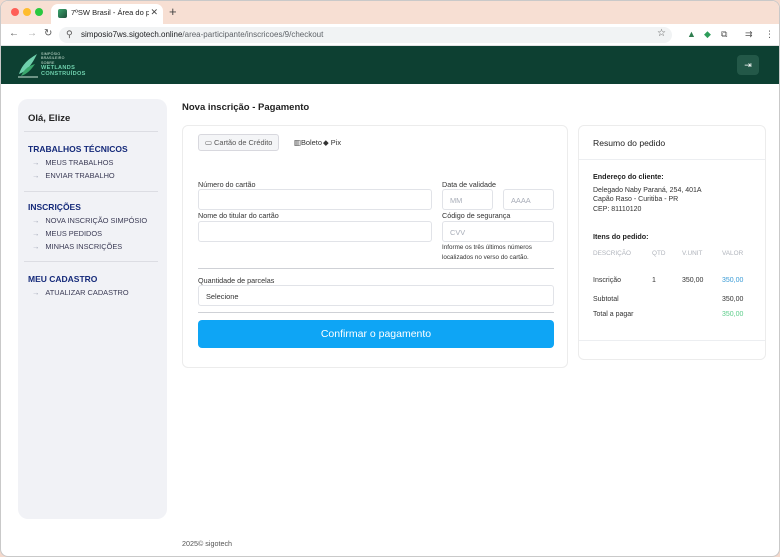 The width and height of the screenshot is (780, 557). Describe the element at coordinates (336, 142) in the screenshot. I see `tab-label: Pix` at that location.